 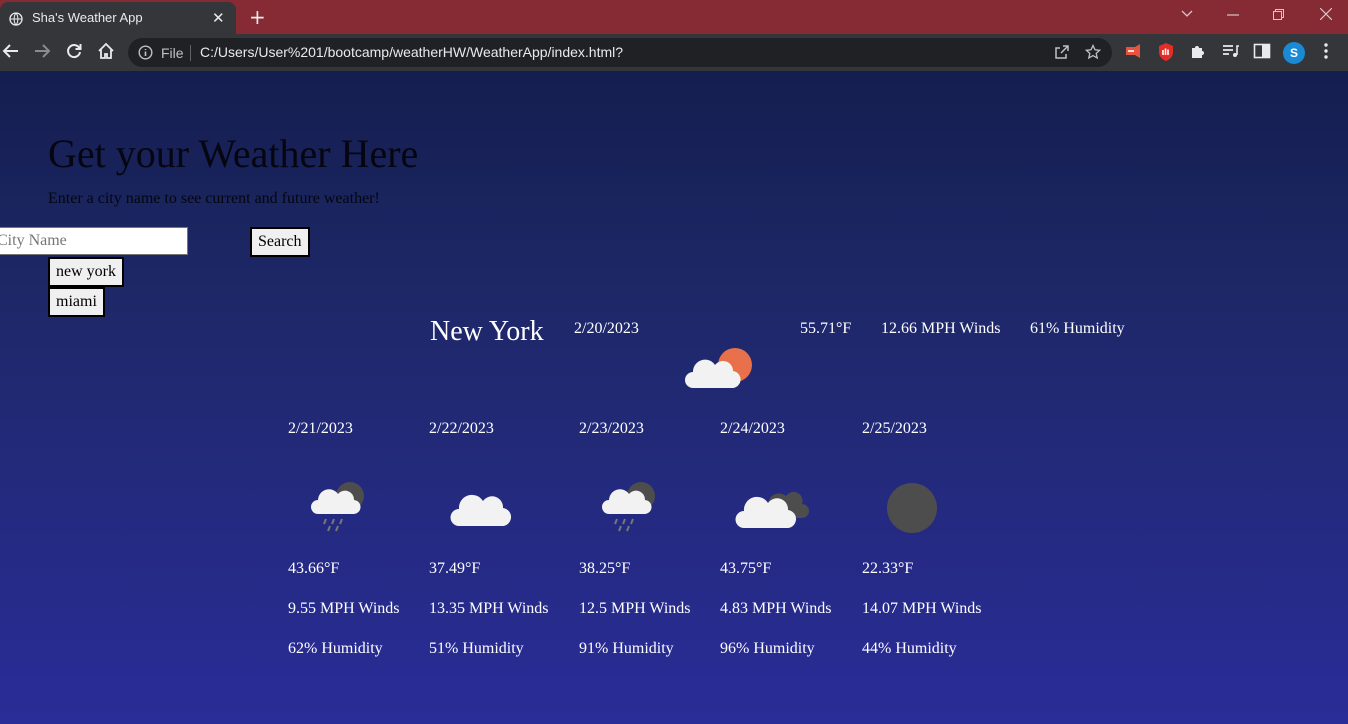 What do you see at coordinates (772, 510) in the screenshot?
I see `broken-clouds-icon` at bounding box center [772, 510].